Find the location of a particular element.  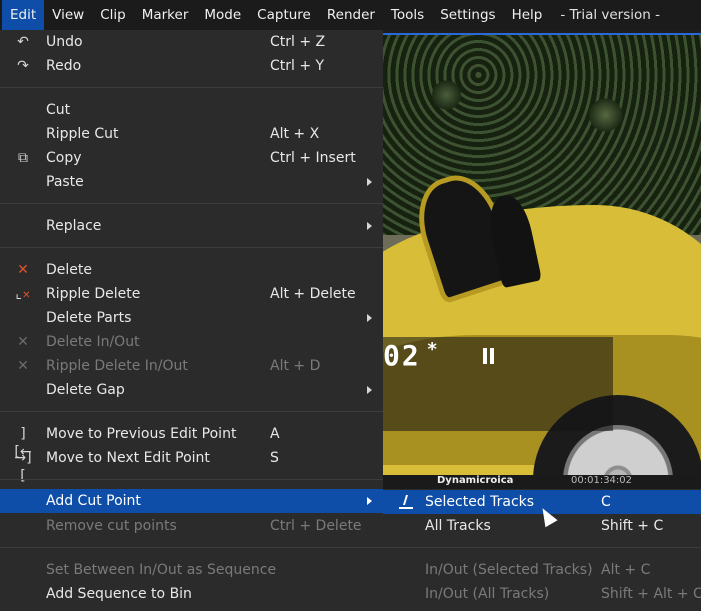

menu-item-shortcut: Shift + C is located at coordinates (632, 526).